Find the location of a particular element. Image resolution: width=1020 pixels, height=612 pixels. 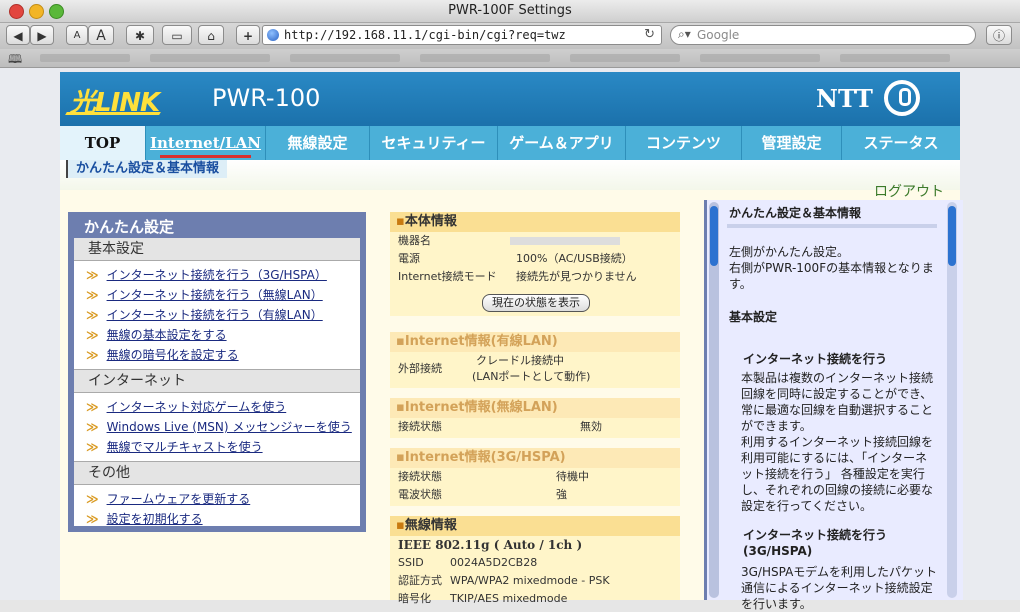

help-heading: 基本設定 is located at coordinates (753, 317).